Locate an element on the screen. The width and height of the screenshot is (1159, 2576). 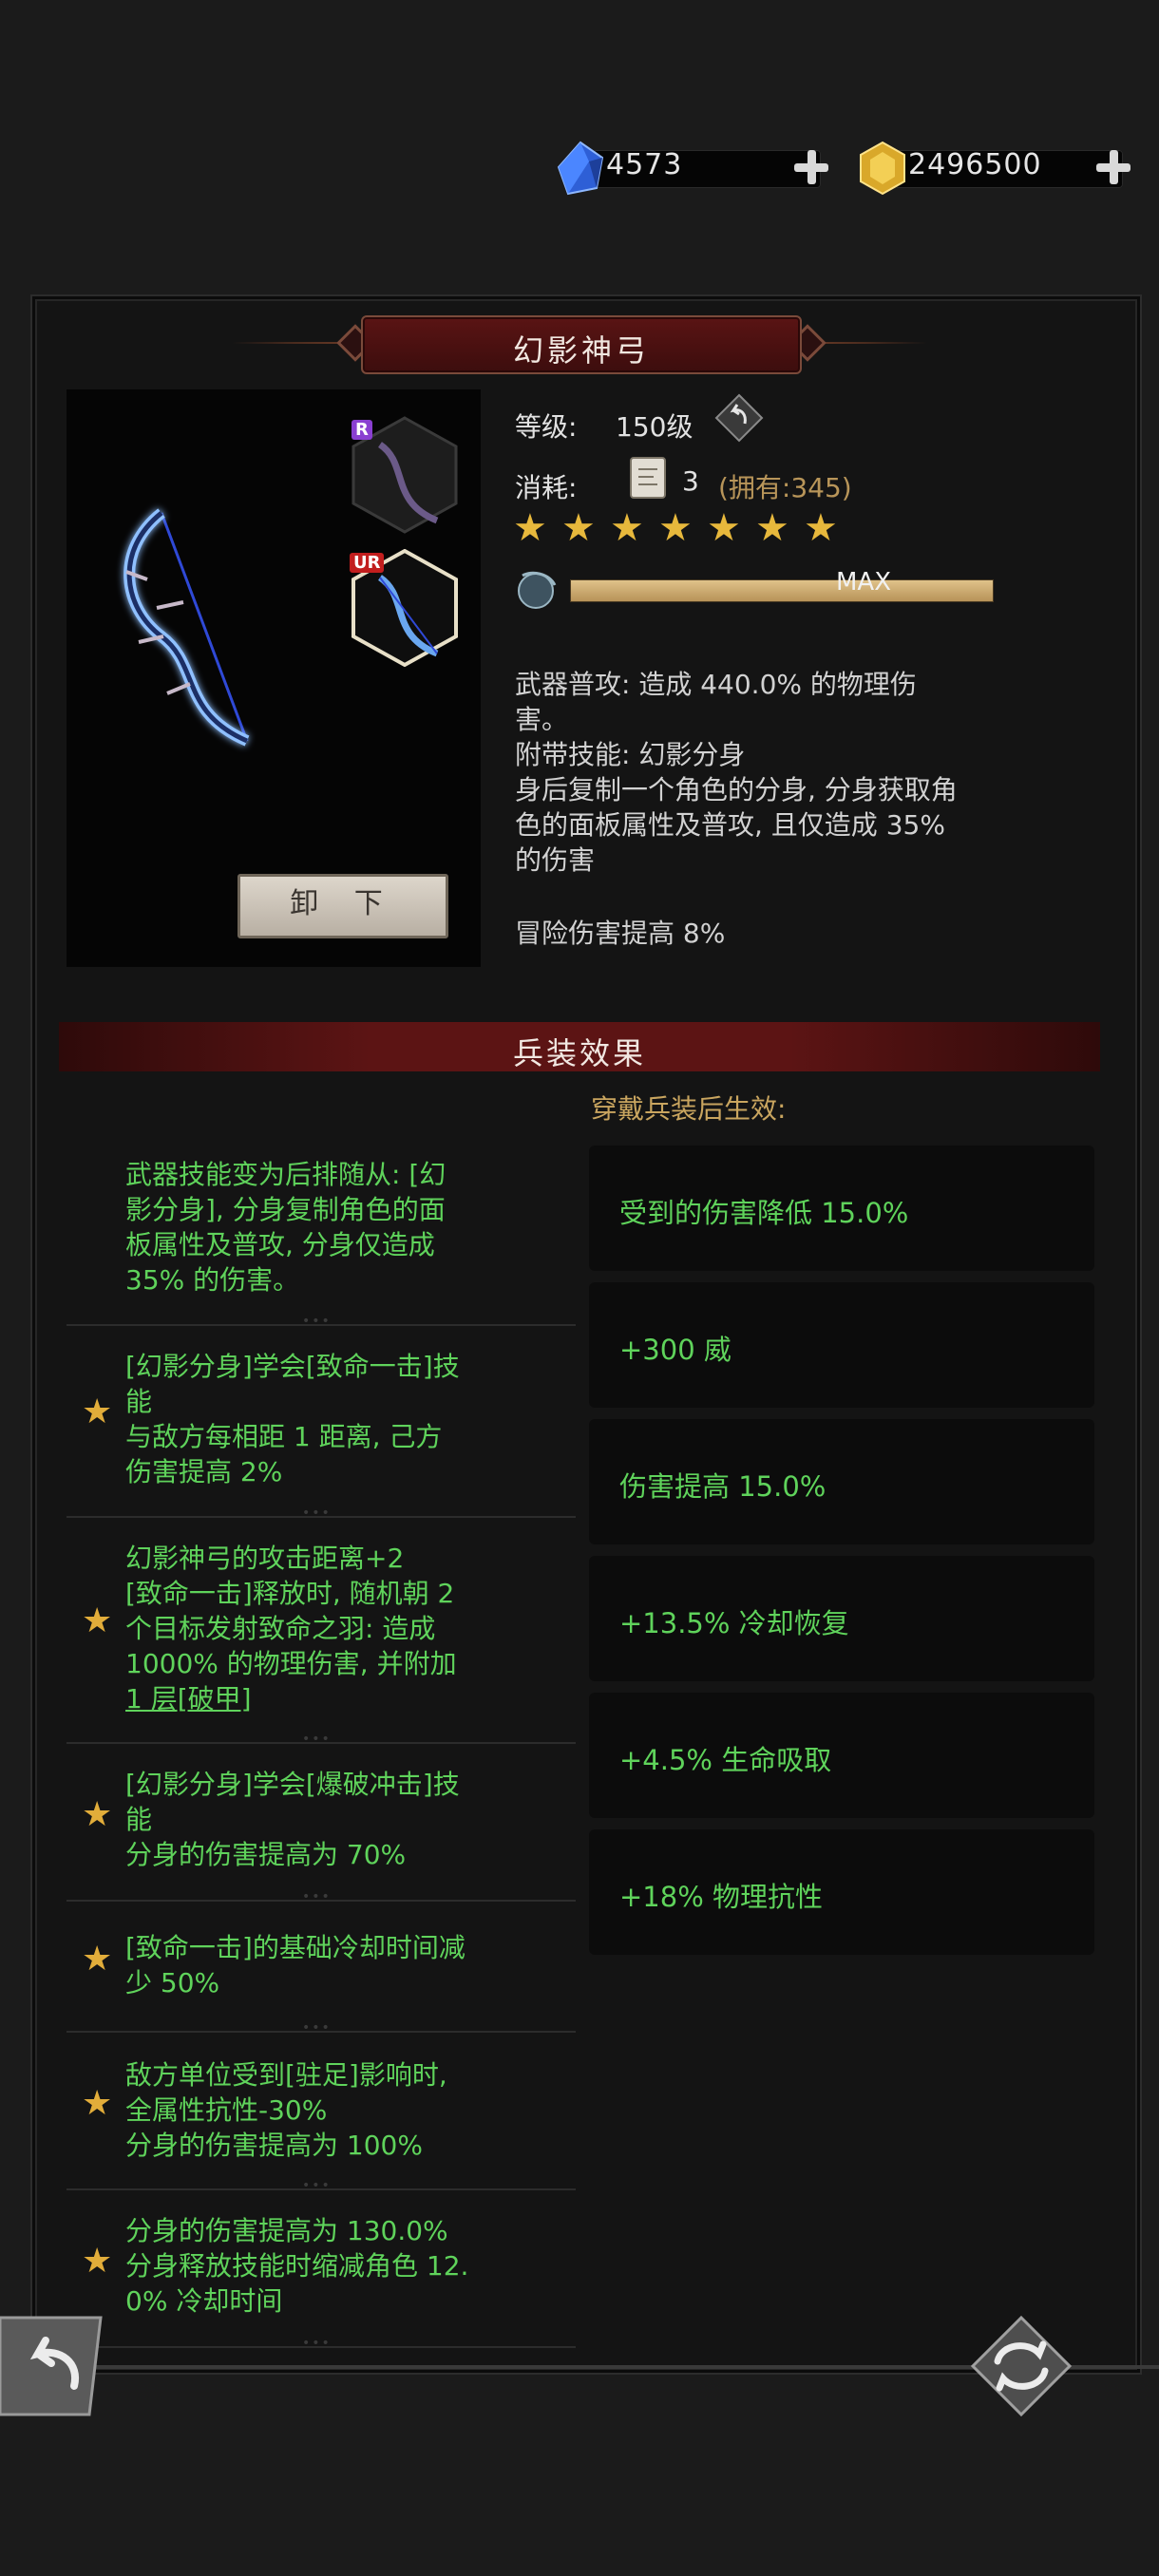
effect-line: 分身的伤害提高为 70% is located at coordinates (266, 1854).